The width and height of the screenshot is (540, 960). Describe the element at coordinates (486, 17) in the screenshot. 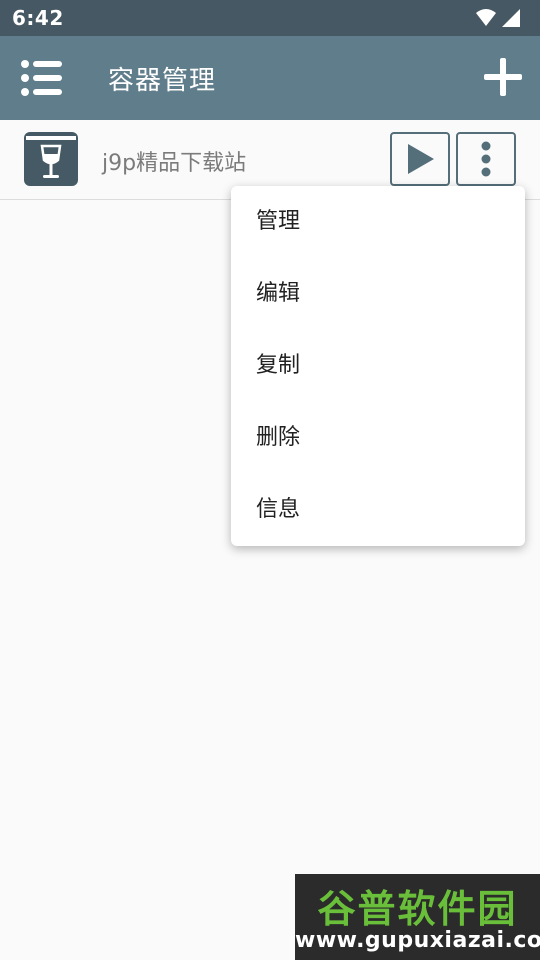

I see `wifi-icon` at that location.